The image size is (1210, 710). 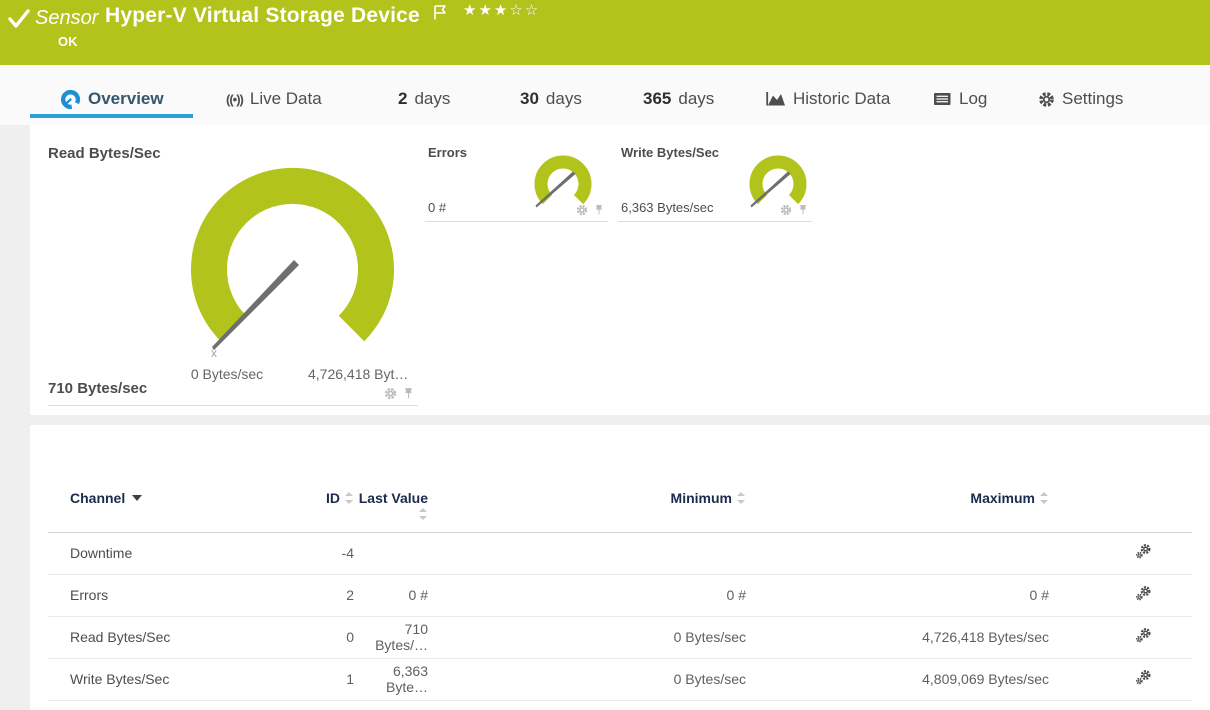 I want to click on gauge-icon, so click(x=71, y=99).